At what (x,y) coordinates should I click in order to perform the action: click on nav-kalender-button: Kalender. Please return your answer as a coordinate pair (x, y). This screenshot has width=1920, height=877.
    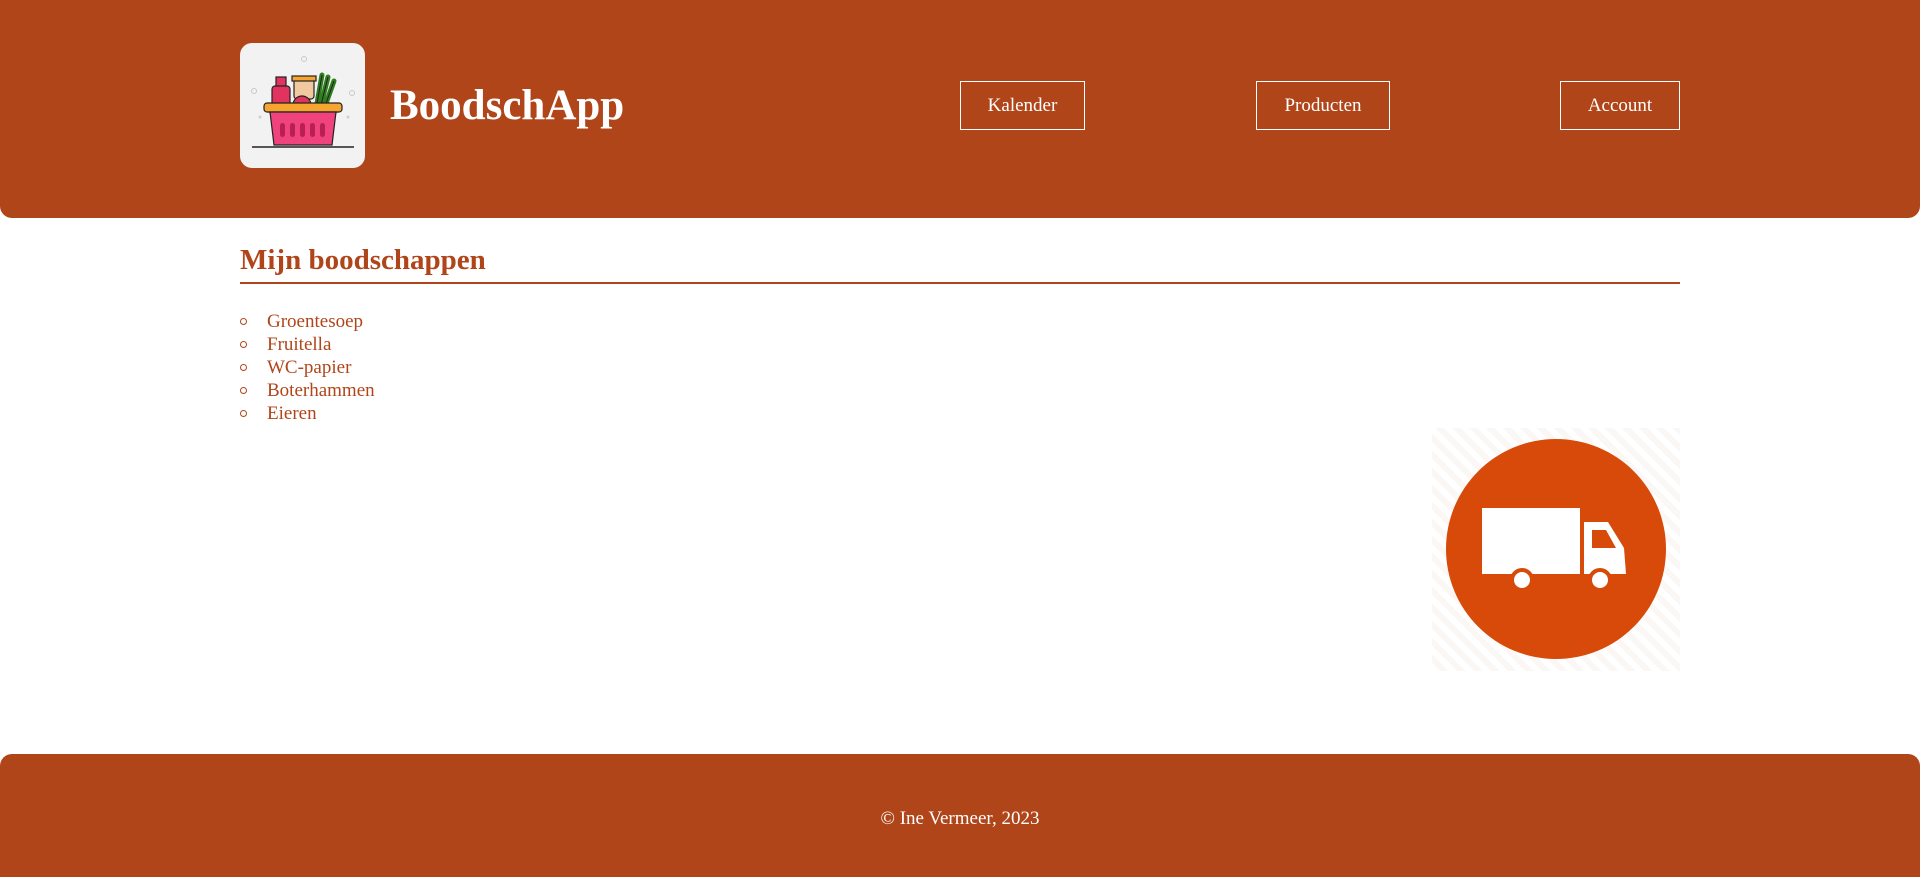
    Looking at the image, I should click on (1022, 105).